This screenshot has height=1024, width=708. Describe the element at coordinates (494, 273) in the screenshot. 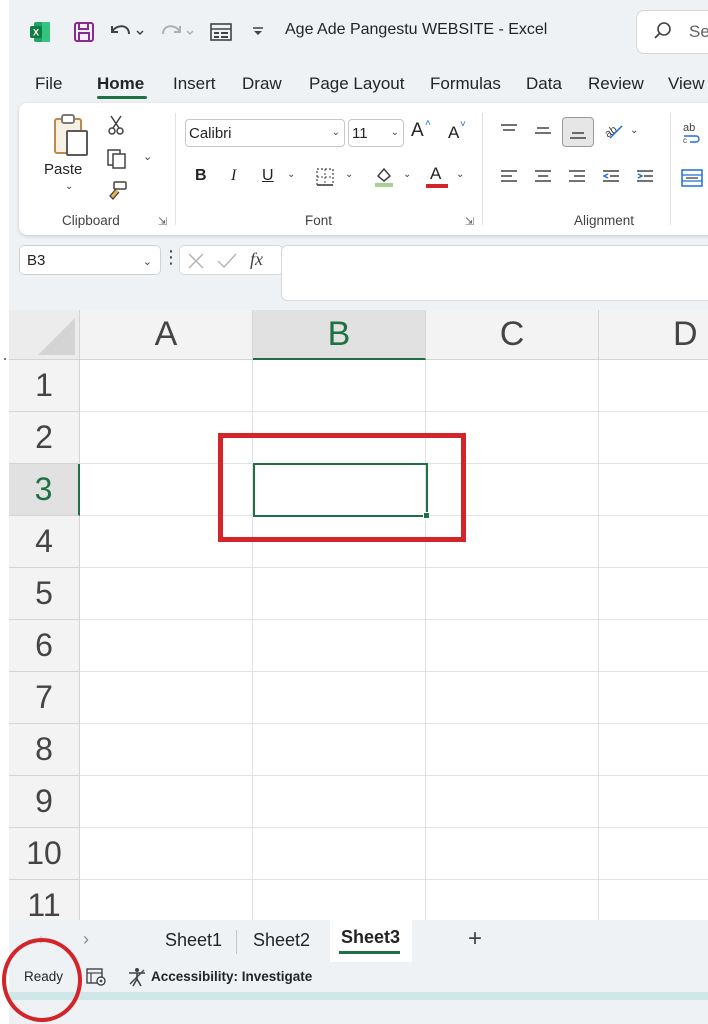

I see `formula-input` at that location.